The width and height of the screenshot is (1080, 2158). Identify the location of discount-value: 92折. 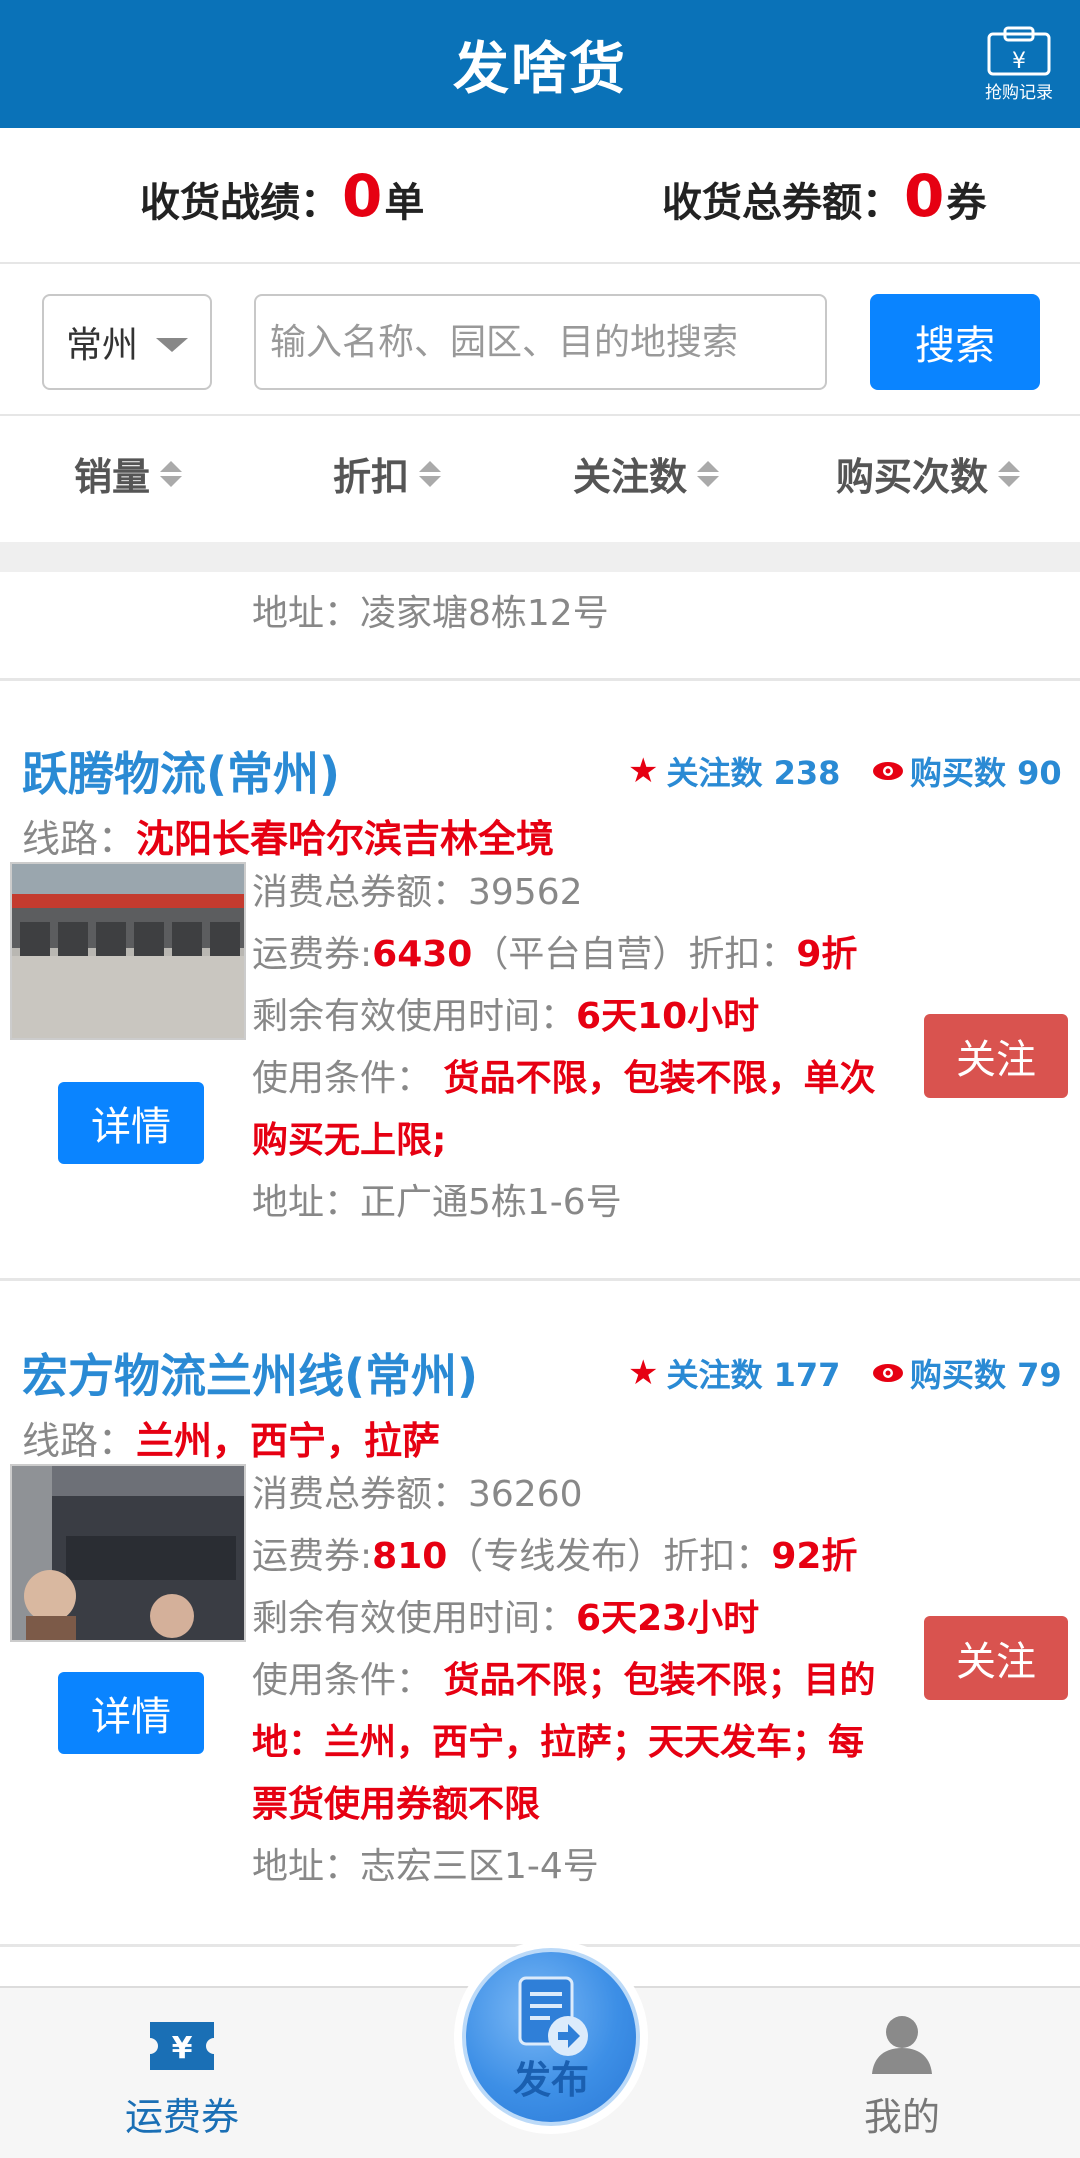
(814, 1556).